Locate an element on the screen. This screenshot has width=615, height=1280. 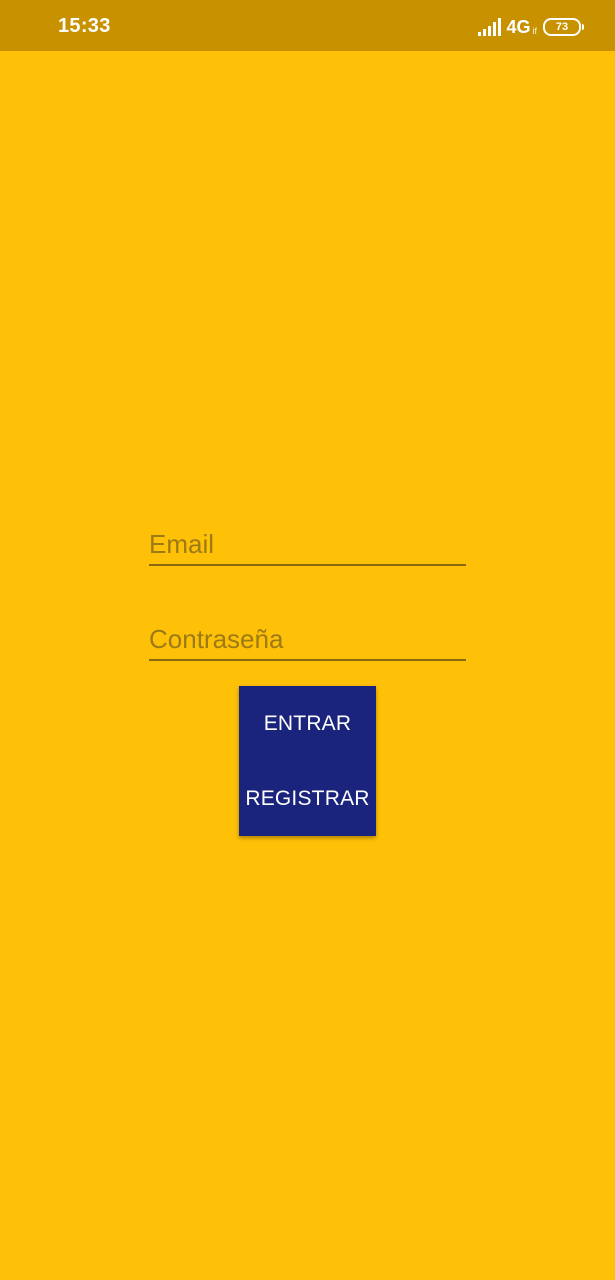
enter-button: ENTRAR is located at coordinates (307, 723).